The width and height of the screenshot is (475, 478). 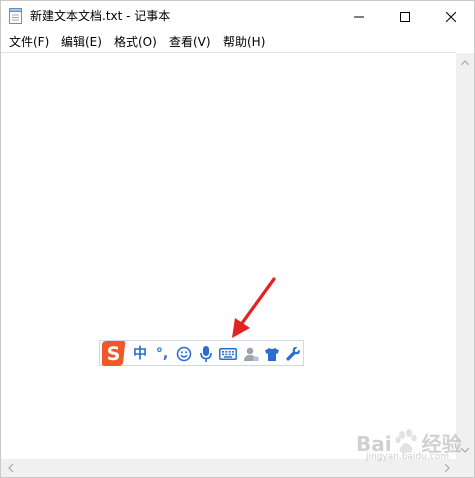 I want to click on window-title: 新建文本文档.txt - 记事本, so click(x=100, y=16).